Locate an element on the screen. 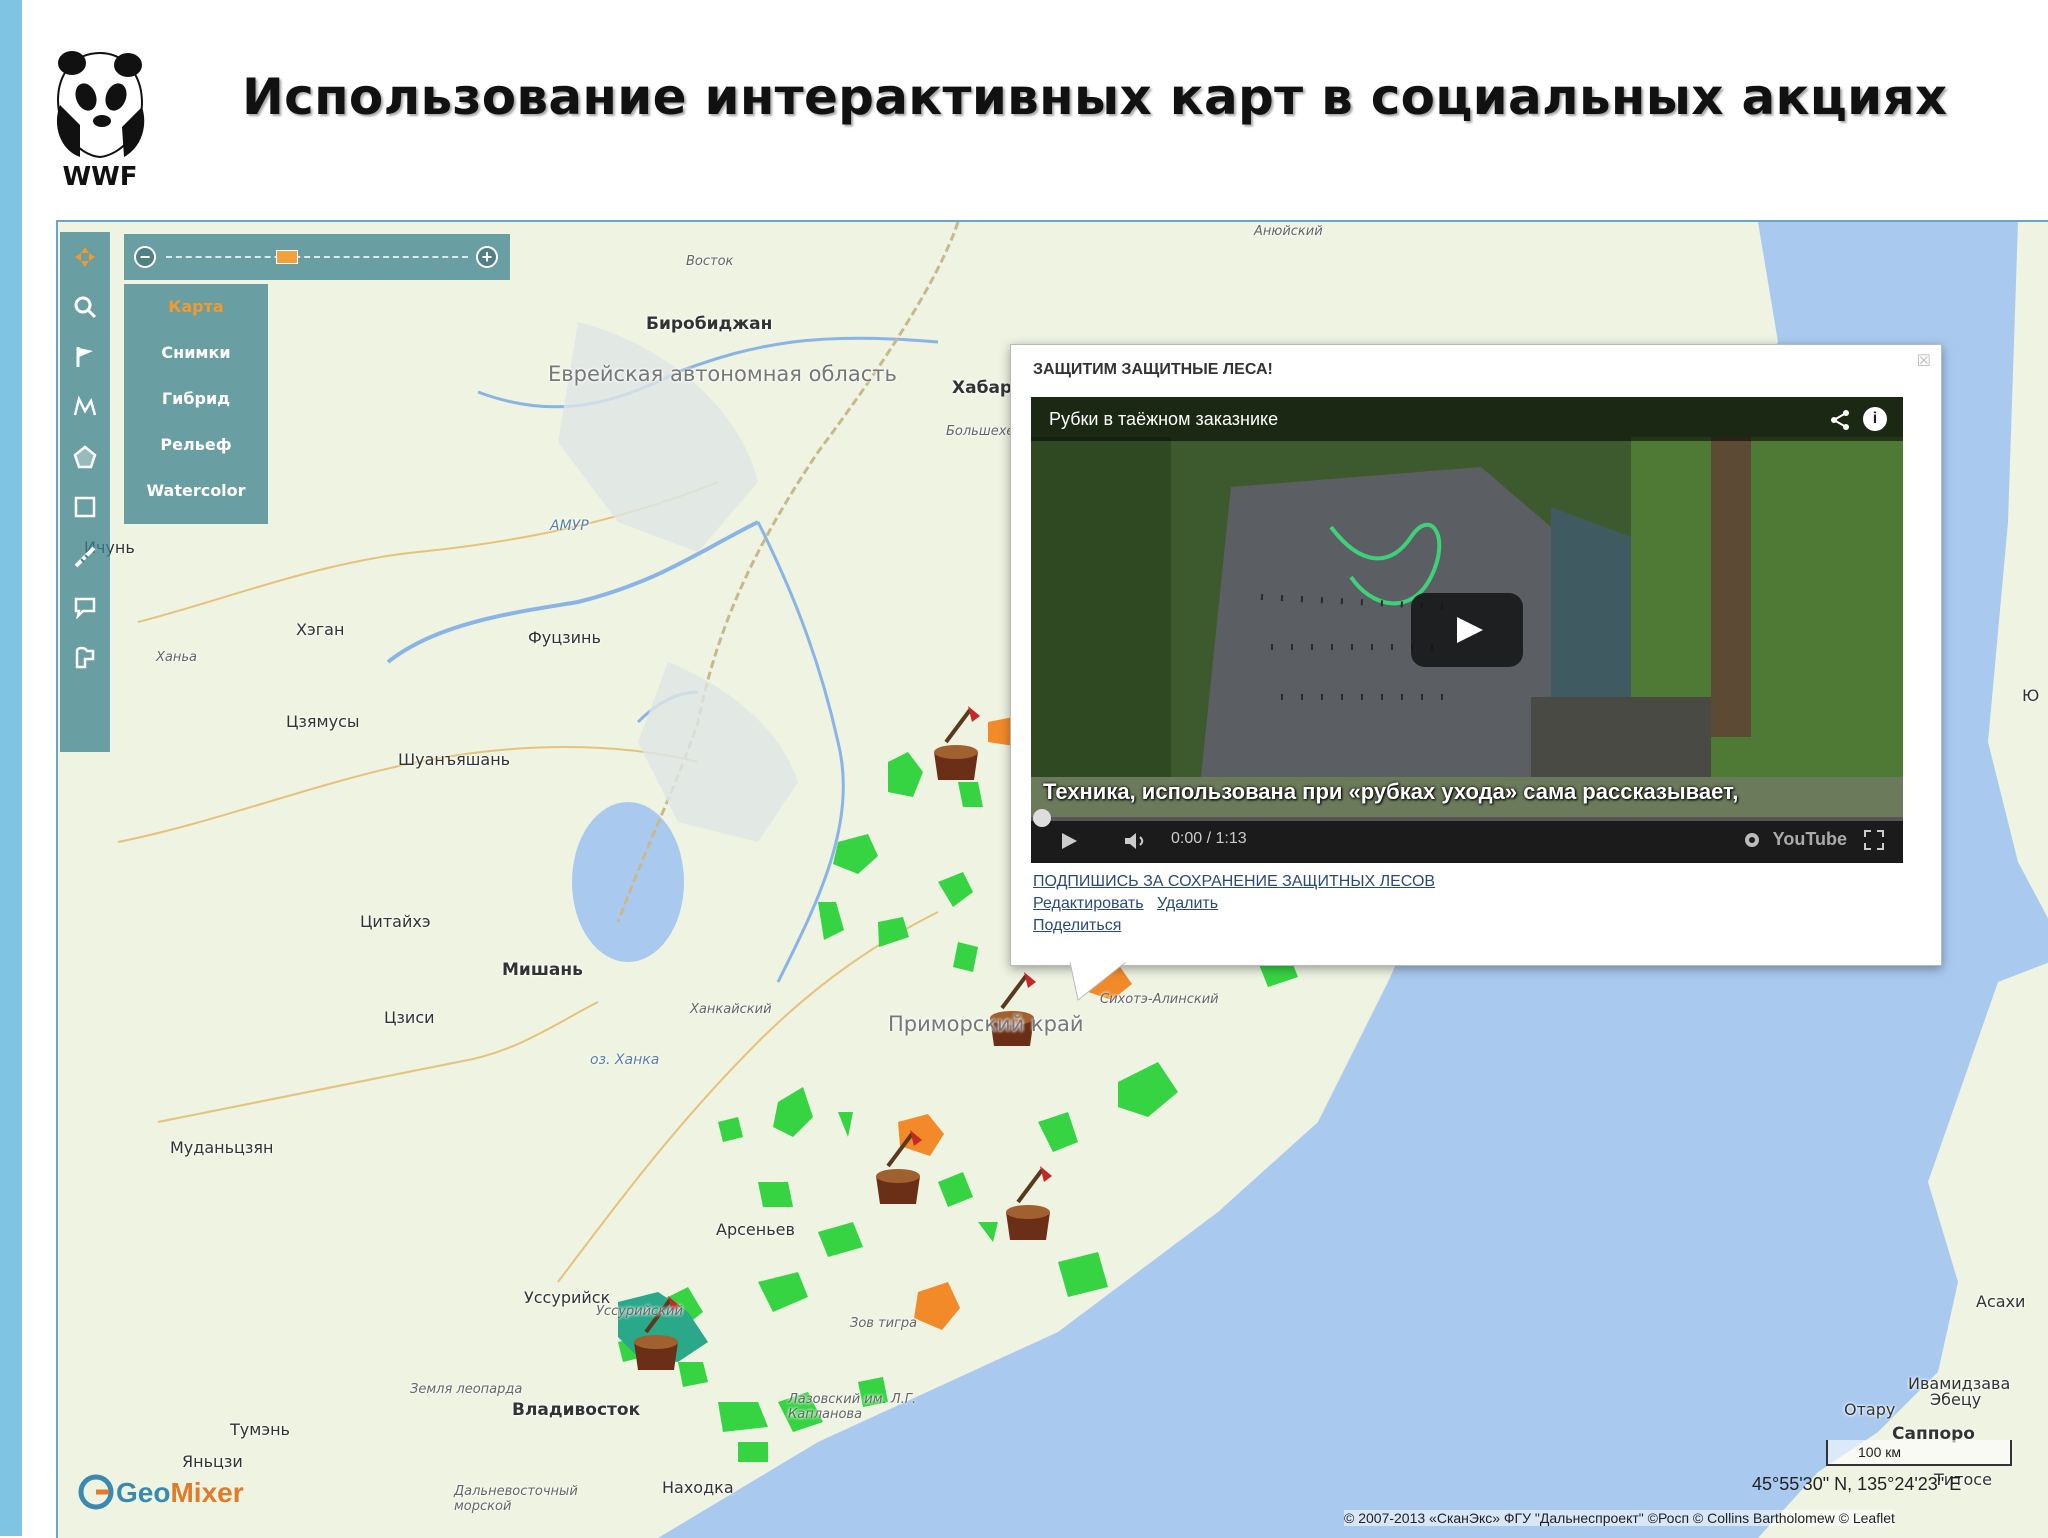 The width and height of the screenshot is (2048, 1538). flag-tool is located at coordinates (85, 357).